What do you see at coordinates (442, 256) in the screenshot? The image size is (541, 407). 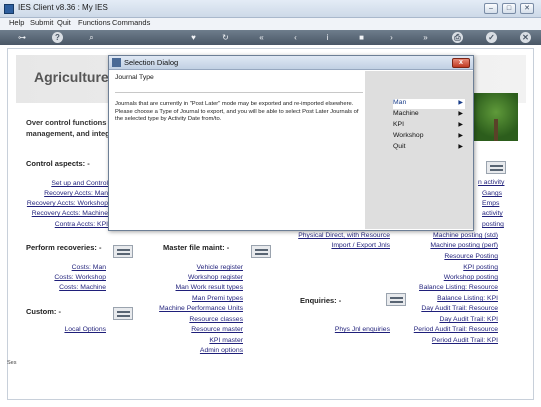 I see `link-resource-posting: Resource Posting` at bounding box center [442, 256].